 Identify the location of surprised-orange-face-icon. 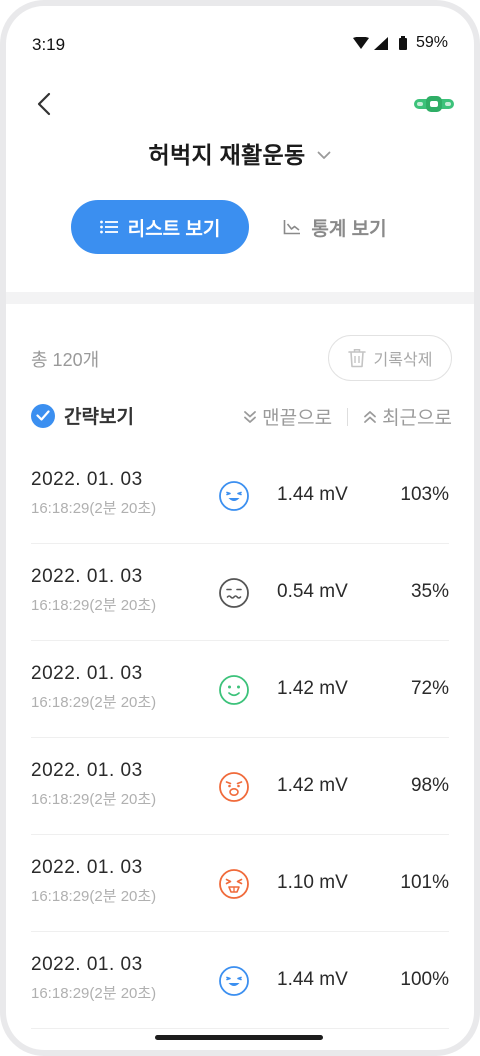
(234, 787).